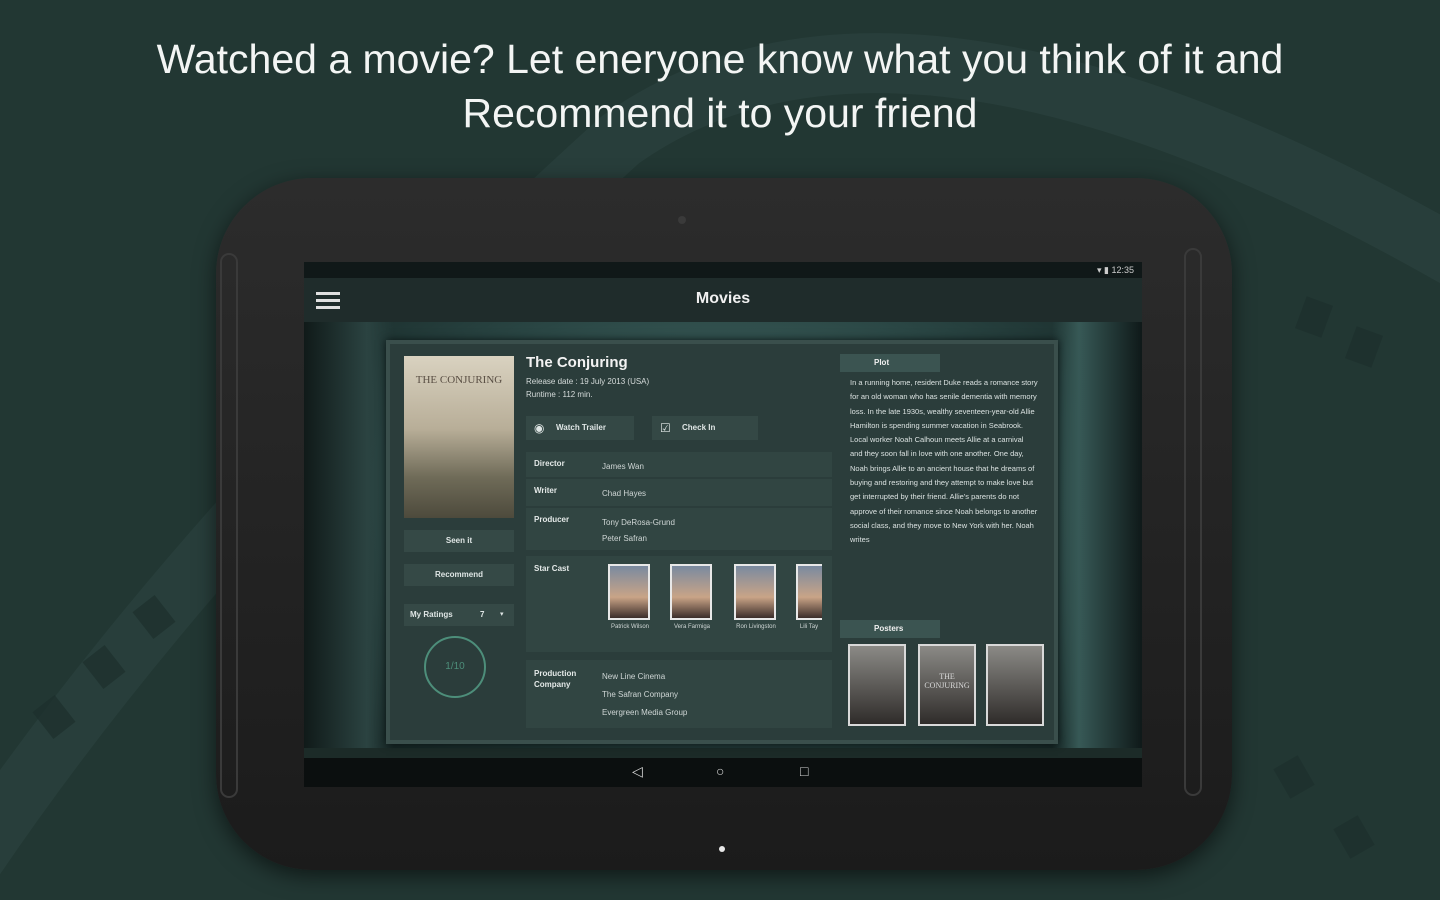 The image size is (1440, 900). I want to click on posters-gallery: THE CONJURING, so click(944, 687).